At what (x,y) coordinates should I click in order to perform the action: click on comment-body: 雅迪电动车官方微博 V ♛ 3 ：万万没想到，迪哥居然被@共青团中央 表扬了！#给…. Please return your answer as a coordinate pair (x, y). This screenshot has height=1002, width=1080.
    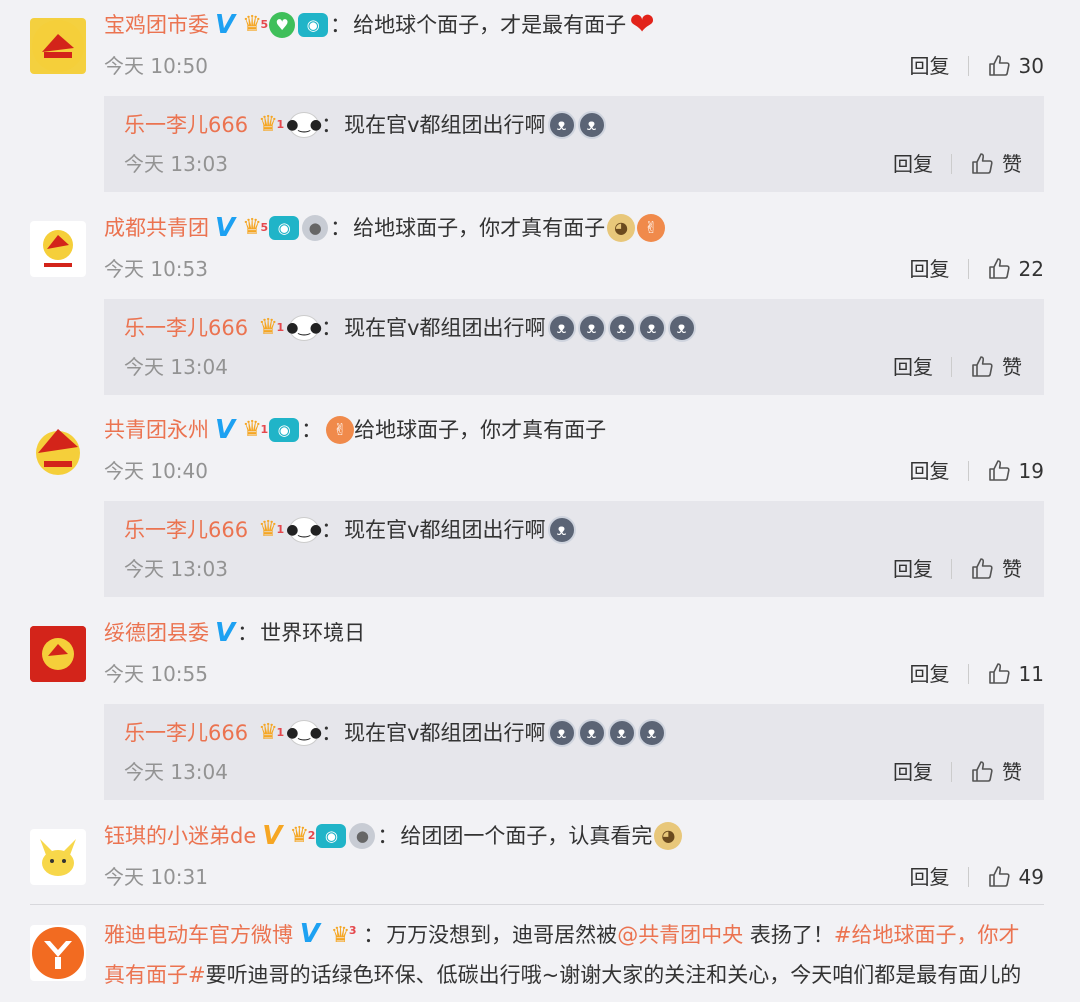
    Looking at the image, I should click on (563, 953).